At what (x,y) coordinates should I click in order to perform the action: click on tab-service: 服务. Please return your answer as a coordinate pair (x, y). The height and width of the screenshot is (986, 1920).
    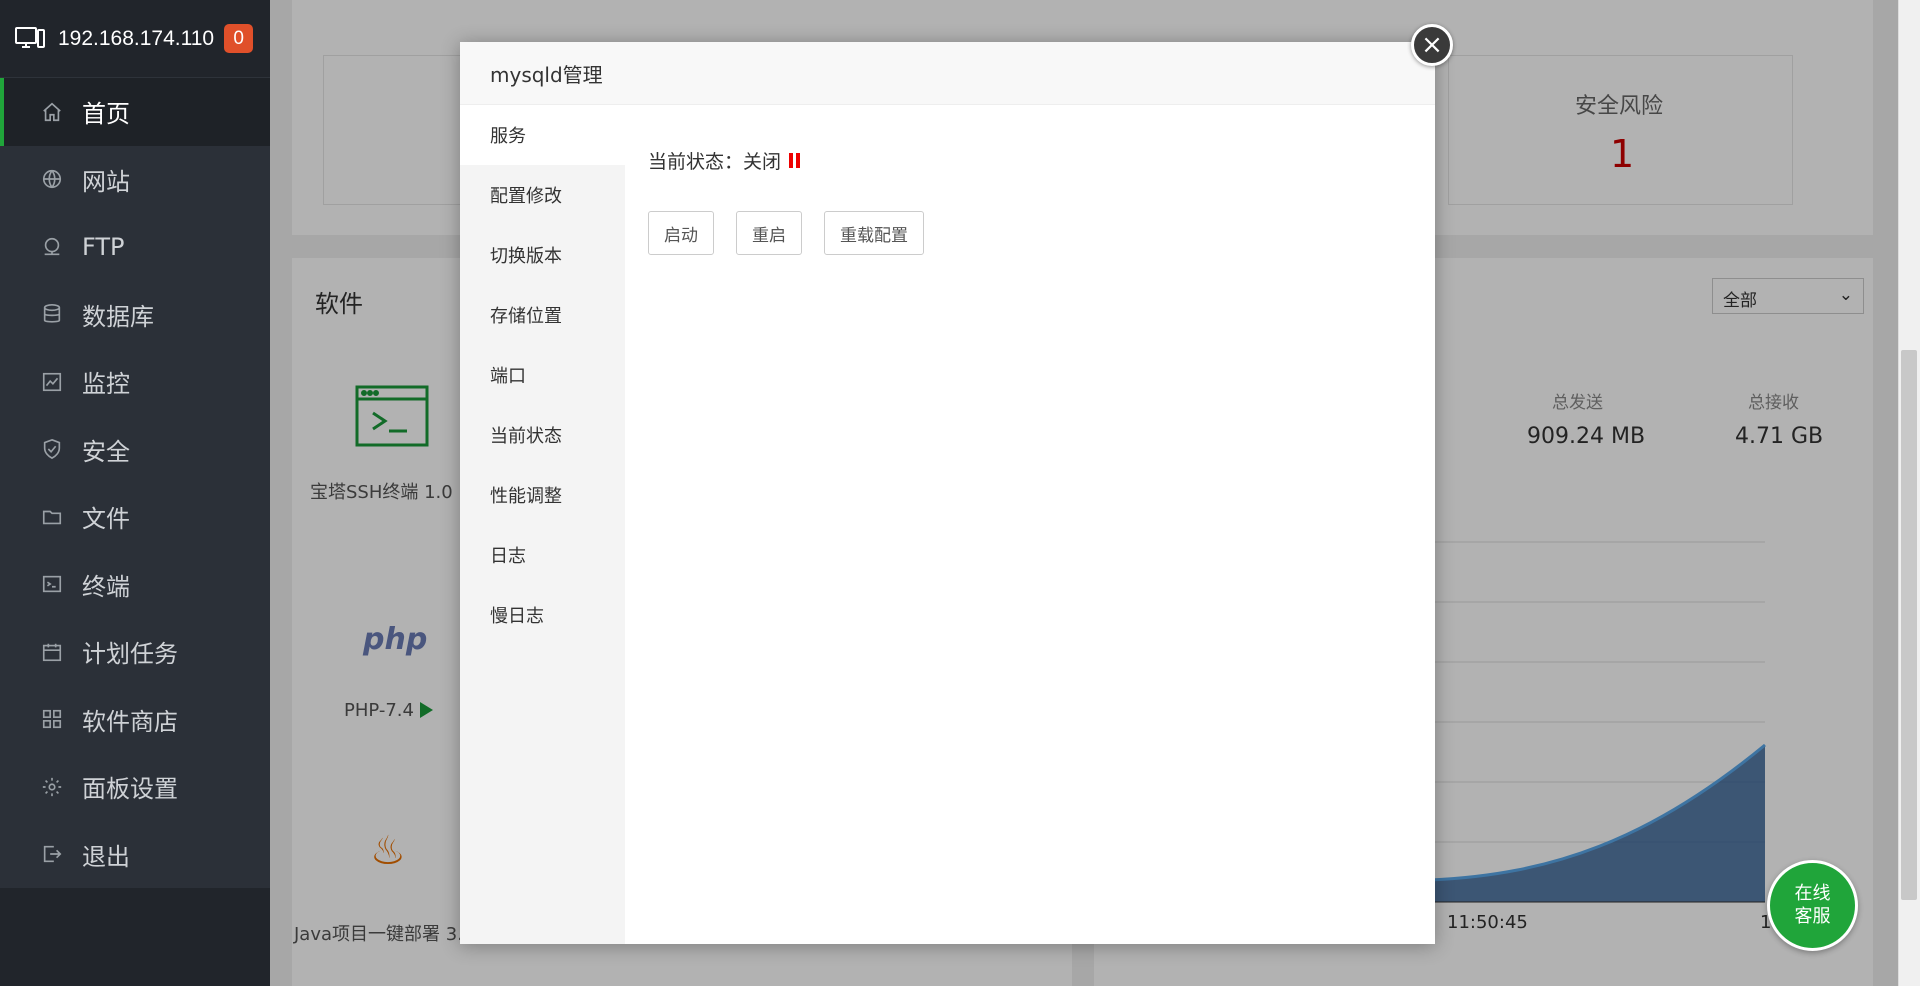
    Looking at the image, I should click on (542, 135).